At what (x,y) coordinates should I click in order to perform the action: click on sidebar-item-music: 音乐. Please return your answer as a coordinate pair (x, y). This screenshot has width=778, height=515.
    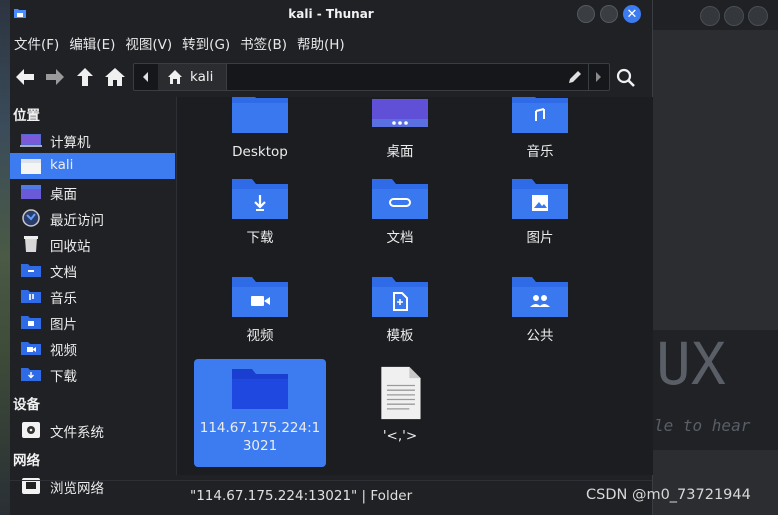
    Looking at the image, I should click on (92, 296).